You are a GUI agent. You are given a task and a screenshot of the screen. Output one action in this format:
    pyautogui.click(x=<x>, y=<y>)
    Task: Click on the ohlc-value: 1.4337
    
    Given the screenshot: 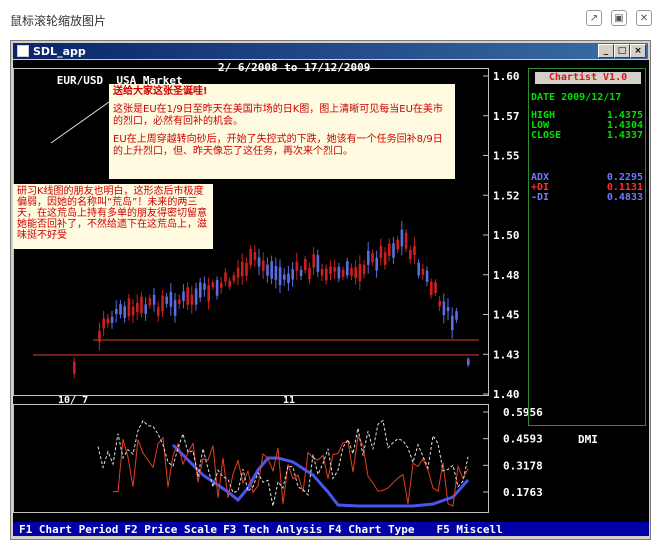 What is the action you would take?
    pyautogui.click(x=624, y=135)
    